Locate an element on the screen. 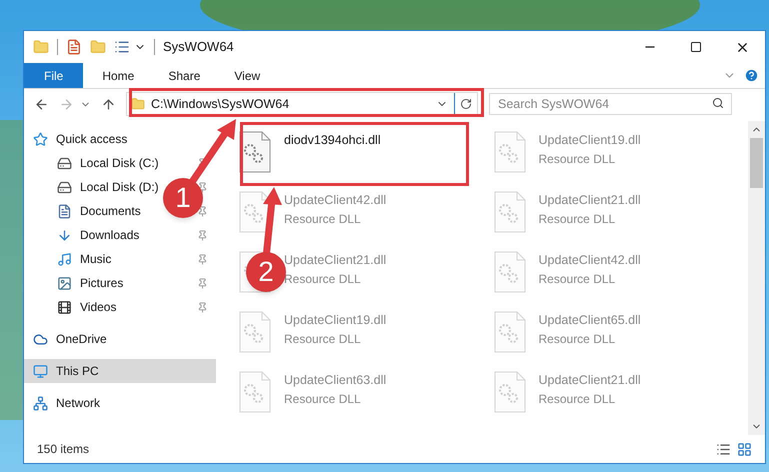 Image resolution: width=769 pixels, height=472 pixels. down-arrow-icon is located at coordinates (64, 235).